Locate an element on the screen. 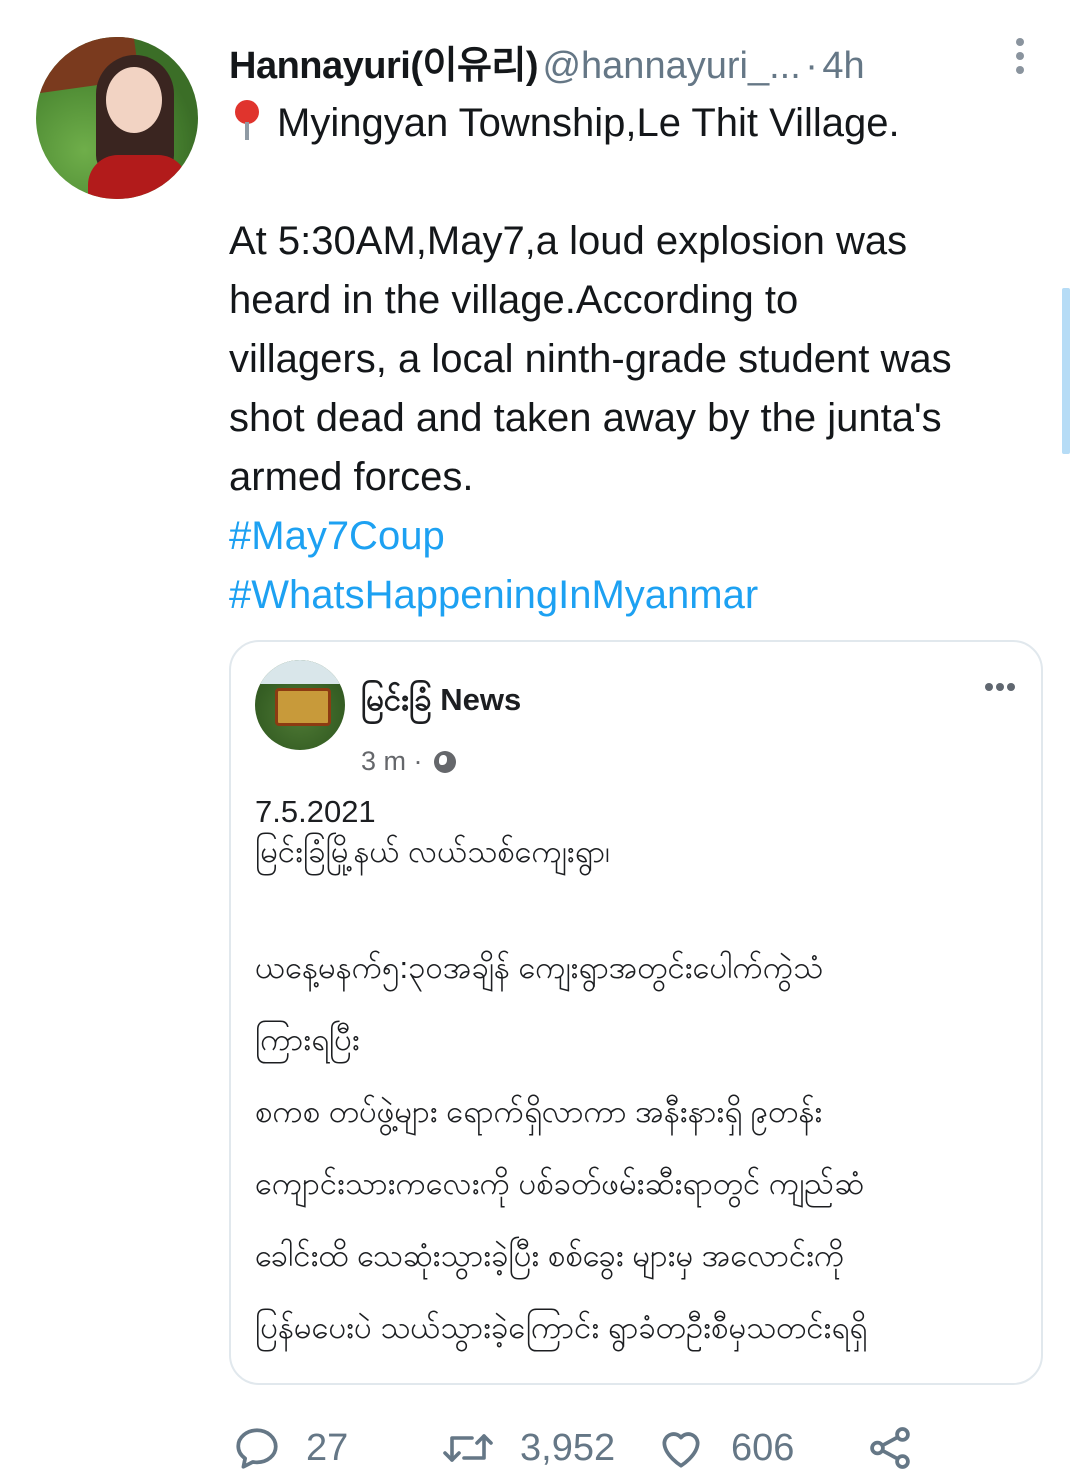  post-line: မြင်းခြံမြို့နယ် လယ်သစ်ကျေးရွာ၊ is located at coordinates (433, 851).